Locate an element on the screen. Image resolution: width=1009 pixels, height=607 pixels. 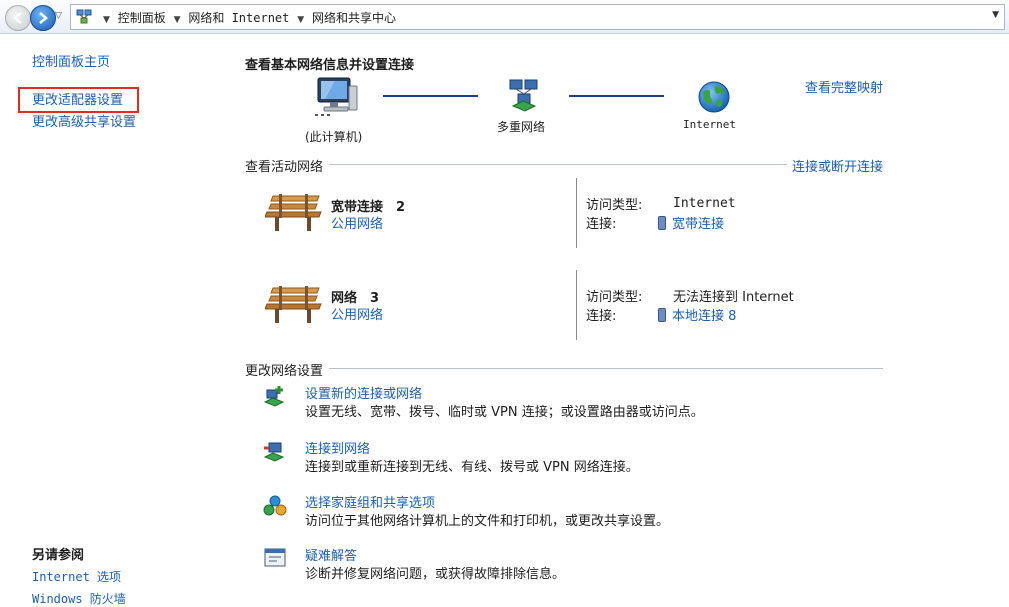
broadband-connection-link: 宽带连接 is located at coordinates (698, 224).